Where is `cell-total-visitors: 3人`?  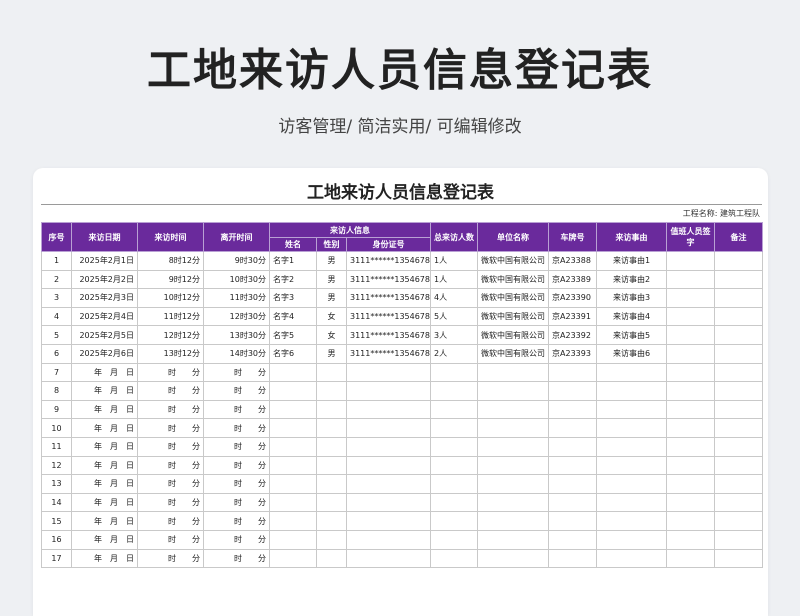 cell-total-visitors: 3人 is located at coordinates (454, 335).